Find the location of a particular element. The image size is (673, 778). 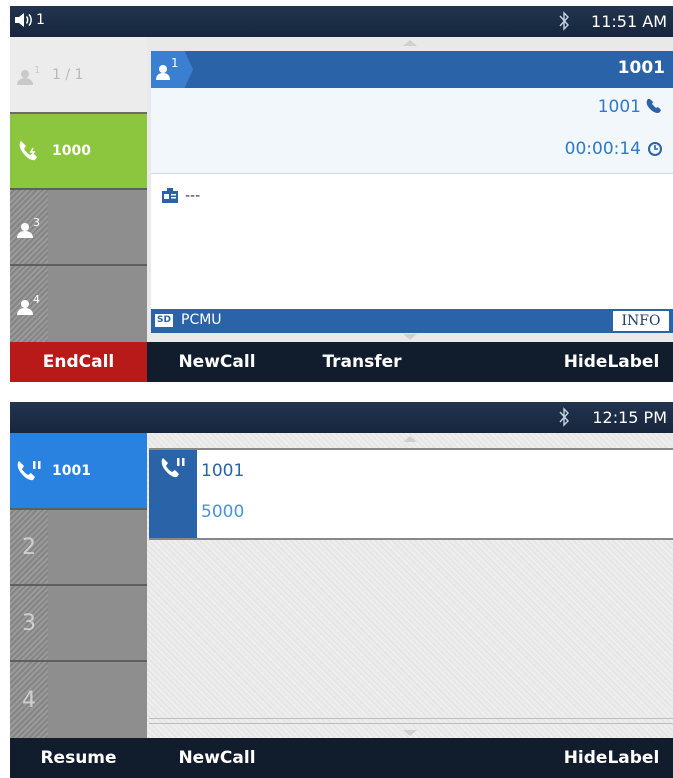

line-list: 1001 2 3 4 is located at coordinates (78, 585).